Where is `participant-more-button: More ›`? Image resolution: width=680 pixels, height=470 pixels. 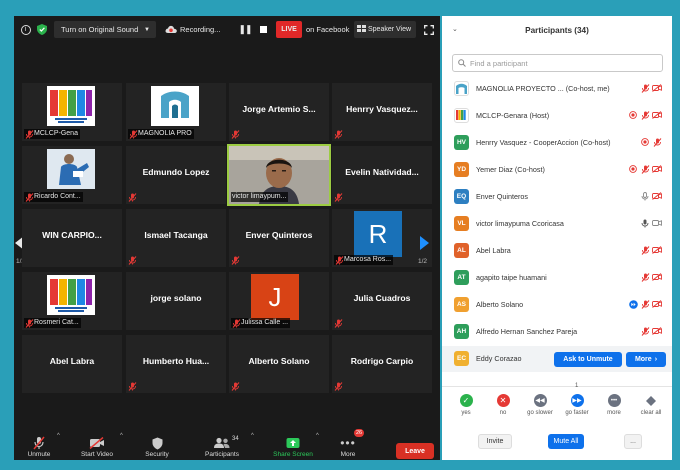
participant-more-button: More › is located at coordinates (646, 359).